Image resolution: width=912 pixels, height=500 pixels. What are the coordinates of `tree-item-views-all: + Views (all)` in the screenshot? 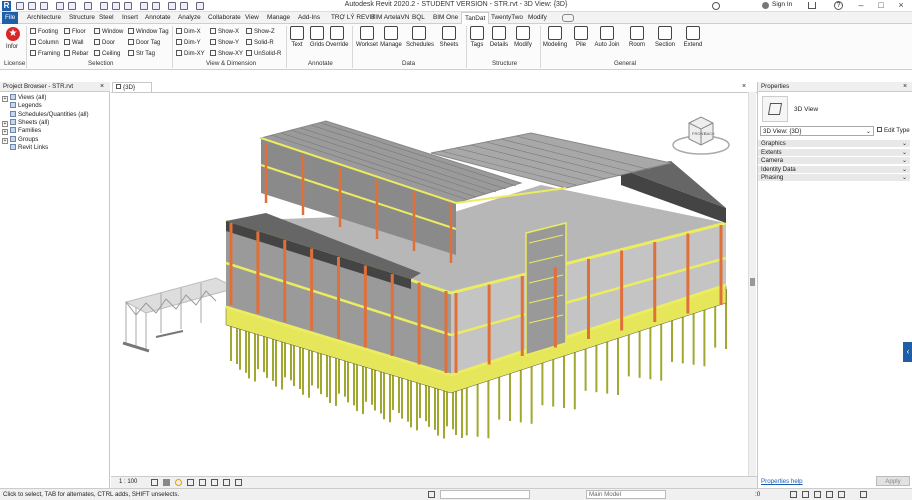 It's located at (24, 98).